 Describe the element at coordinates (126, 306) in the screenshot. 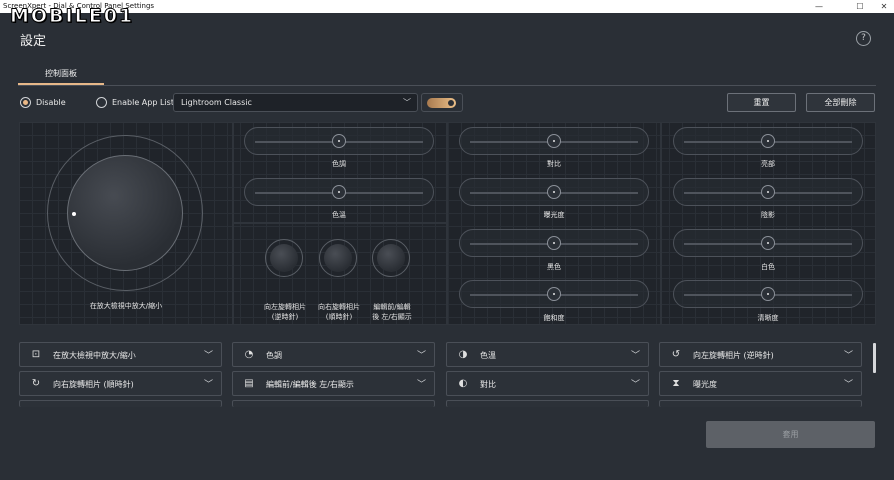

I see `main-dial-label: 在放大檢視中放大/縮小` at that location.